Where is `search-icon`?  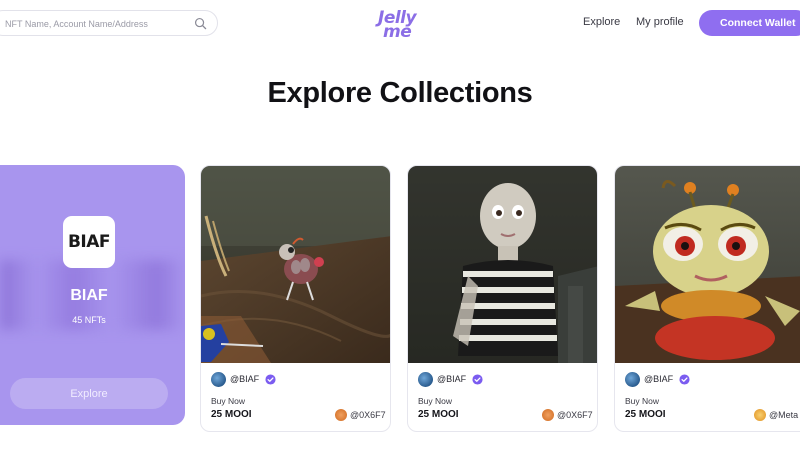 search-icon is located at coordinates (200, 23).